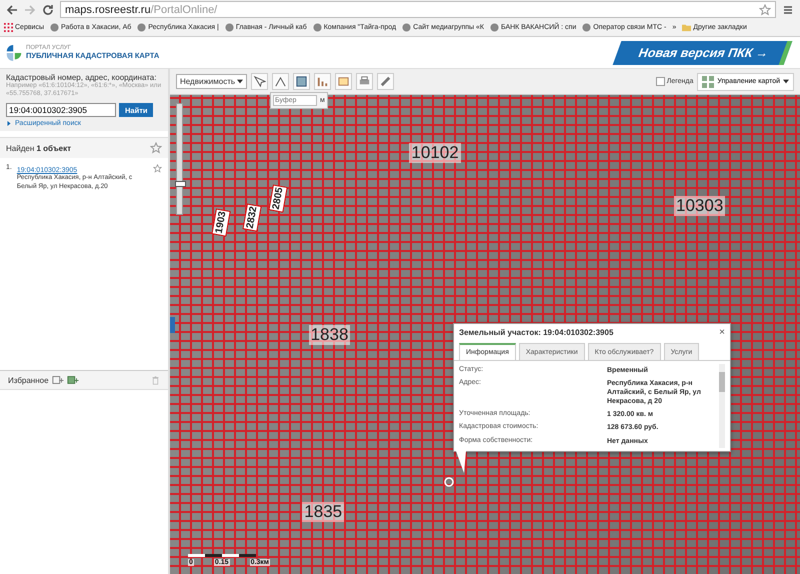 The width and height of the screenshot is (800, 574). What do you see at coordinates (687, 27) in the screenshot?
I see `folder-icon` at bounding box center [687, 27].